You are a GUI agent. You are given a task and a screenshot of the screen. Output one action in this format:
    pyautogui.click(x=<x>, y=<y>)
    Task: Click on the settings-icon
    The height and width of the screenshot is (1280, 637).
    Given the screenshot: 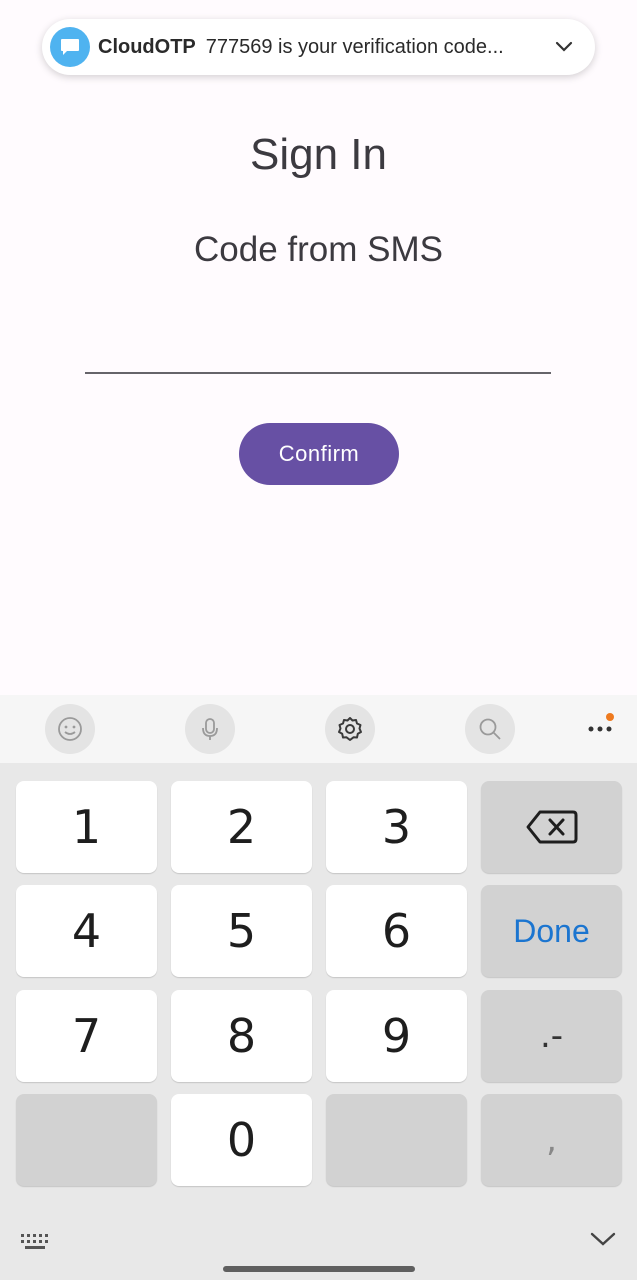 What is the action you would take?
    pyautogui.click(x=350, y=729)
    